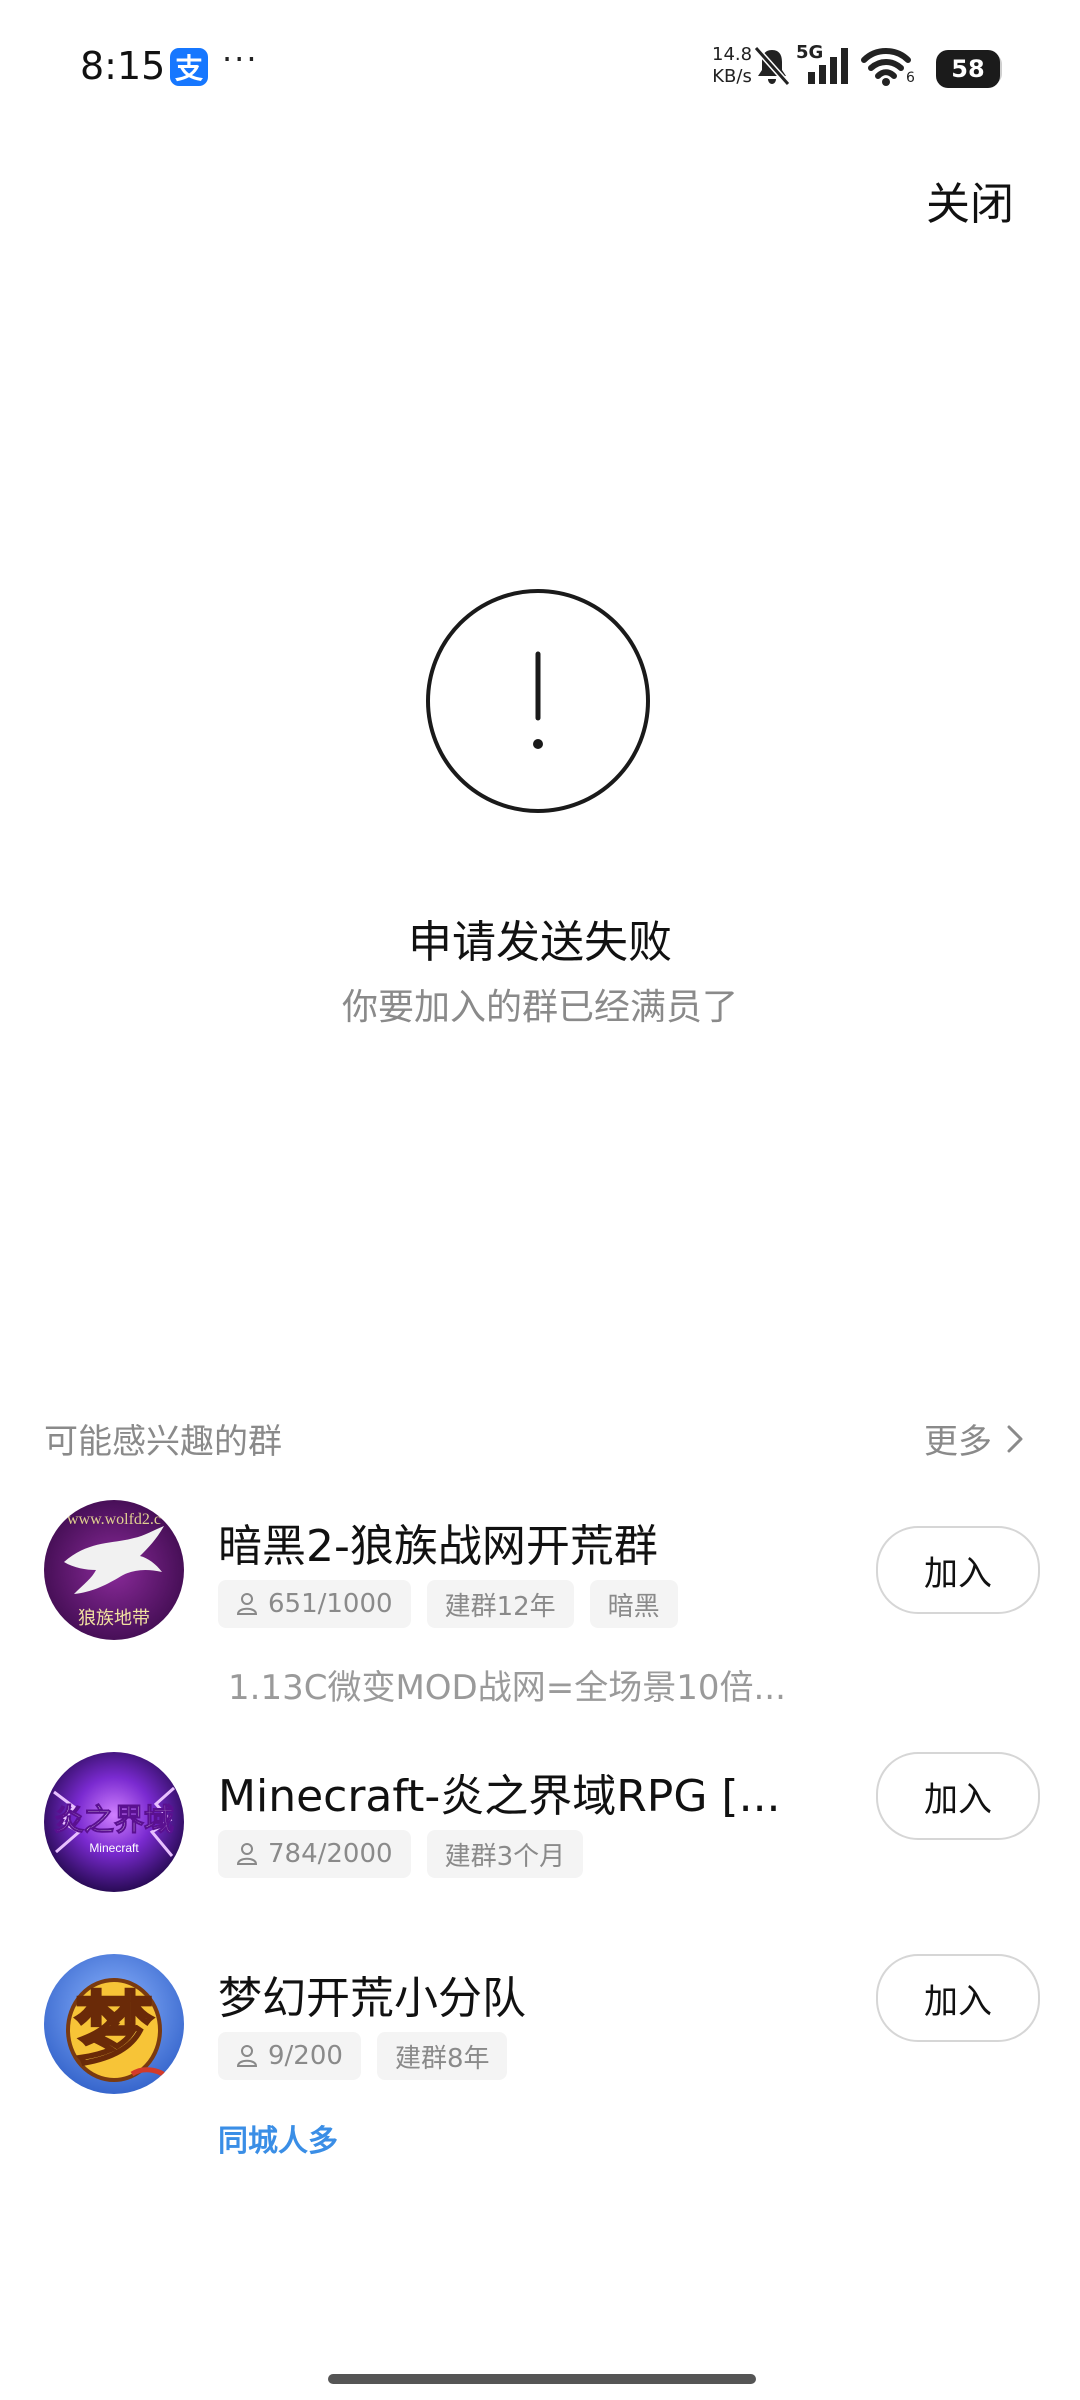  Describe the element at coordinates (330, 1604) in the screenshot. I see `member-count: 651/1000` at that location.